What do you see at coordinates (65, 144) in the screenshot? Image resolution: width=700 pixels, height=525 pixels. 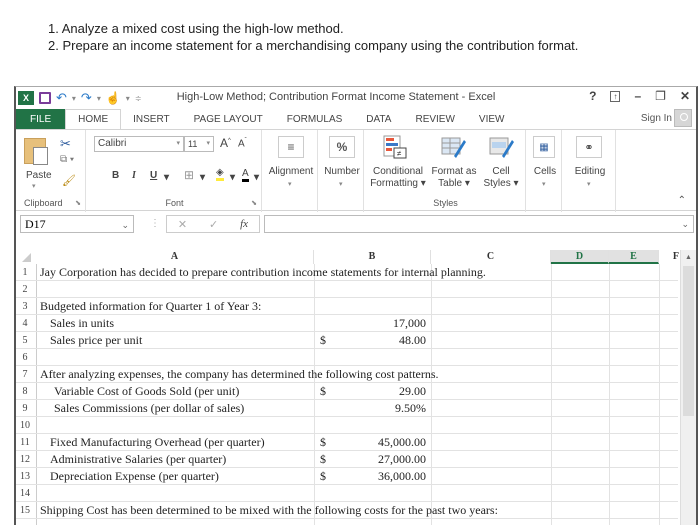 I see `cut-icon: ✂` at bounding box center [65, 144].